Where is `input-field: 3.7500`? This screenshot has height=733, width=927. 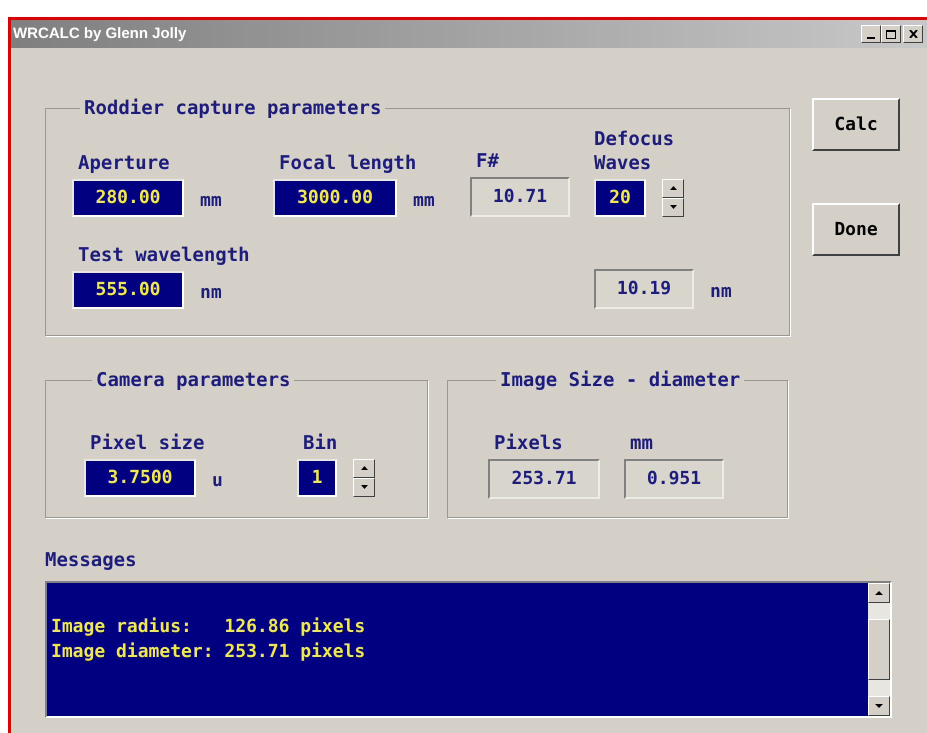
input-field: 3.7500 is located at coordinates (140, 477).